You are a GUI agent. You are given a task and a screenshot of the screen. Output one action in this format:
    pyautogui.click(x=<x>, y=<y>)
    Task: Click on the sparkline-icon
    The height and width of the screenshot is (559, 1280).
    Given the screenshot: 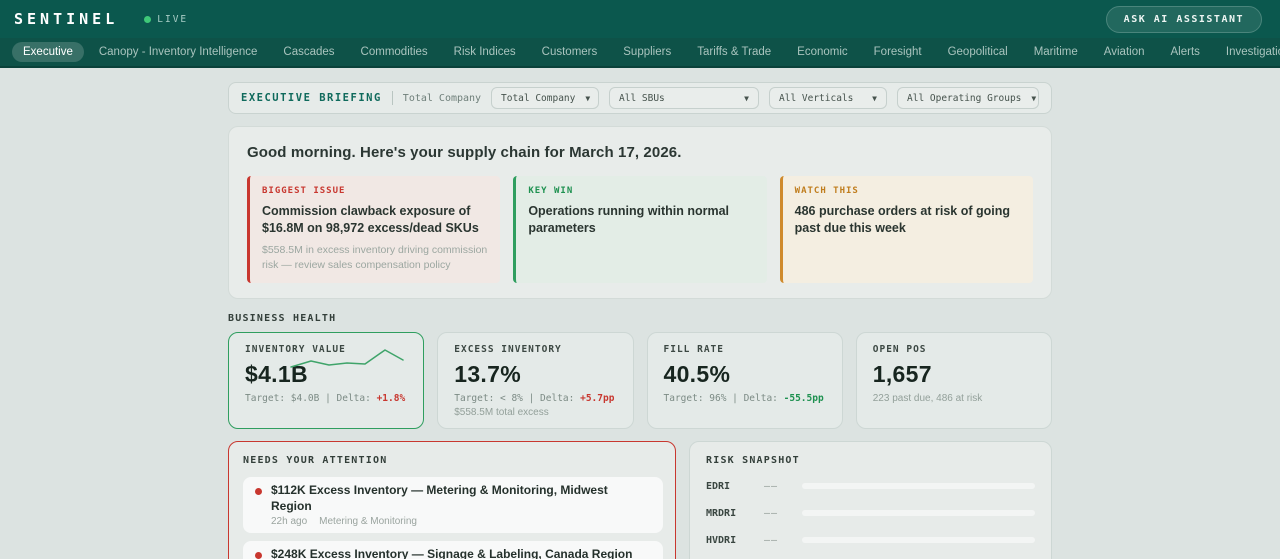 What is the action you would take?
    pyautogui.click(x=349, y=362)
    